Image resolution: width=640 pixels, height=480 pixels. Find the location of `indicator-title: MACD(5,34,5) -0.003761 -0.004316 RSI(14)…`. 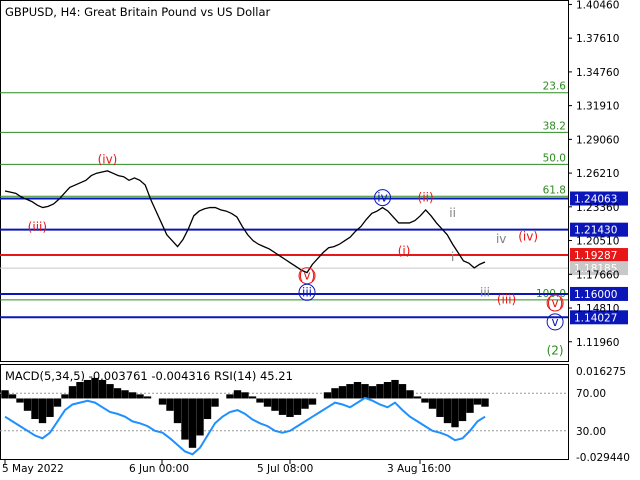

indicator-title: MACD(5,34,5) -0.003761 -0.004316 RSI(14)… is located at coordinates (149, 376).